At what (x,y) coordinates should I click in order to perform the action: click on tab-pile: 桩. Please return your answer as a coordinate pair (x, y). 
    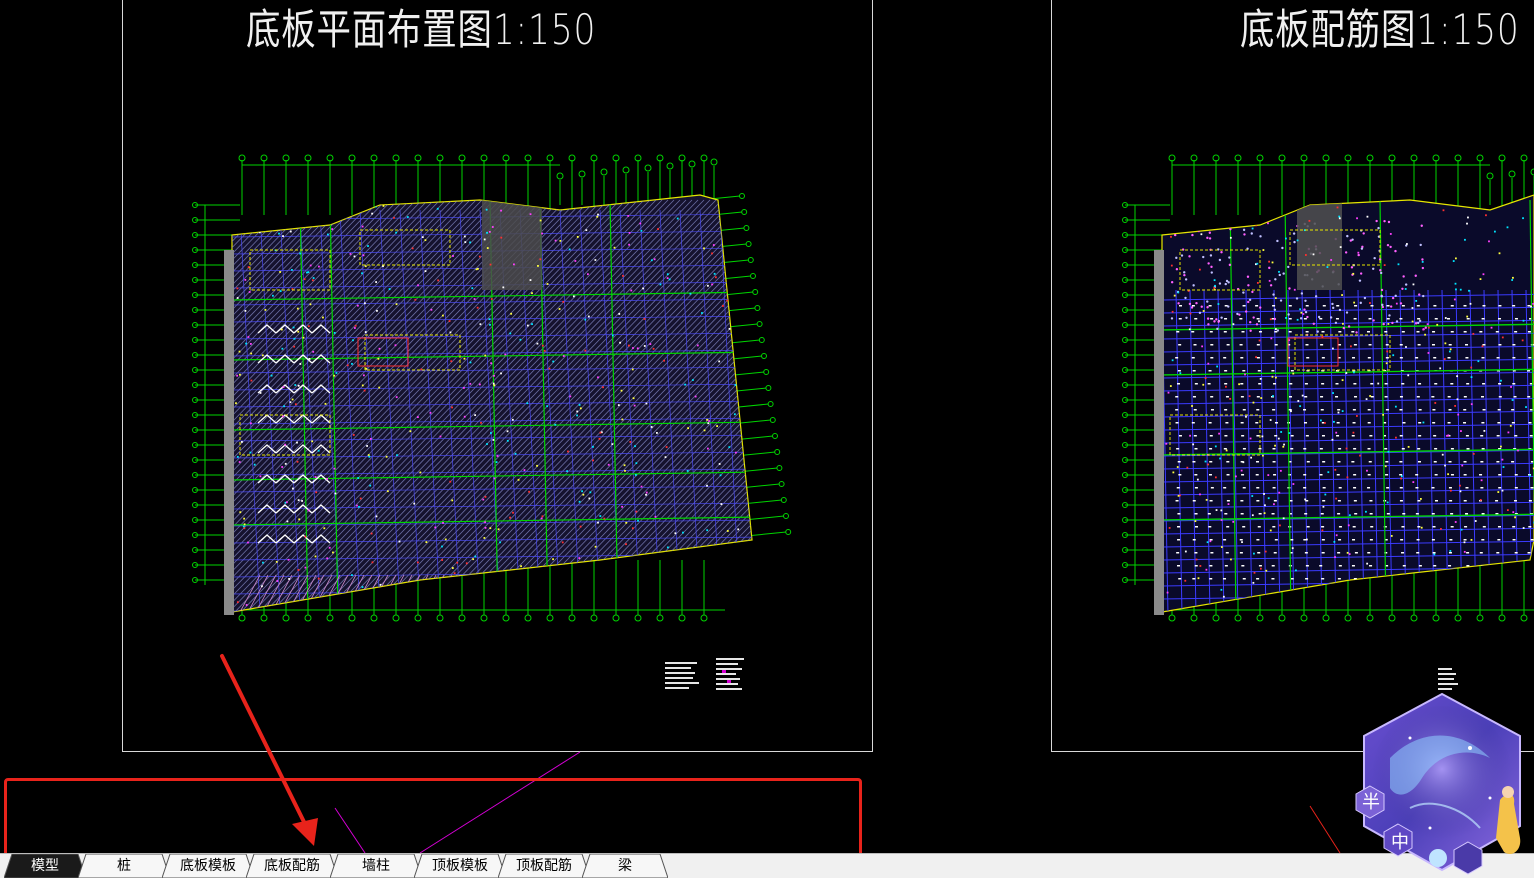
    Looking at the image, I should click on (124, 866).